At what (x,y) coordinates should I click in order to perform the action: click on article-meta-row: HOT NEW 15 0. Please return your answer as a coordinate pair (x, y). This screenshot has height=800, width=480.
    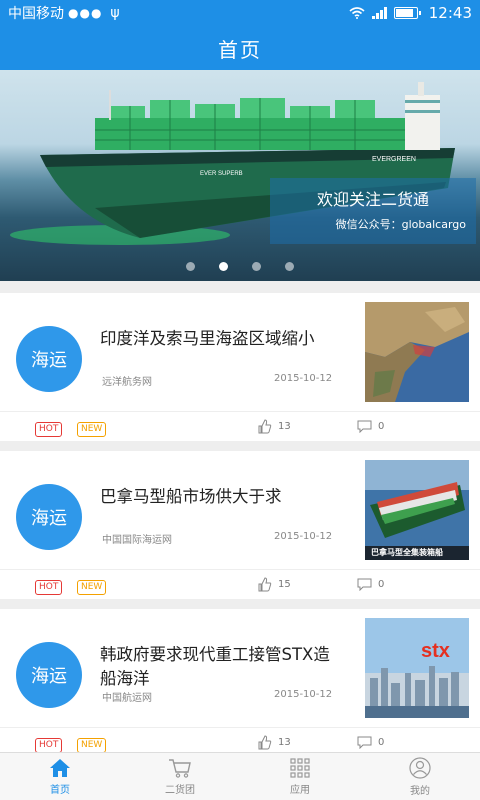
    Looking at the image, I should click on (240, 584).